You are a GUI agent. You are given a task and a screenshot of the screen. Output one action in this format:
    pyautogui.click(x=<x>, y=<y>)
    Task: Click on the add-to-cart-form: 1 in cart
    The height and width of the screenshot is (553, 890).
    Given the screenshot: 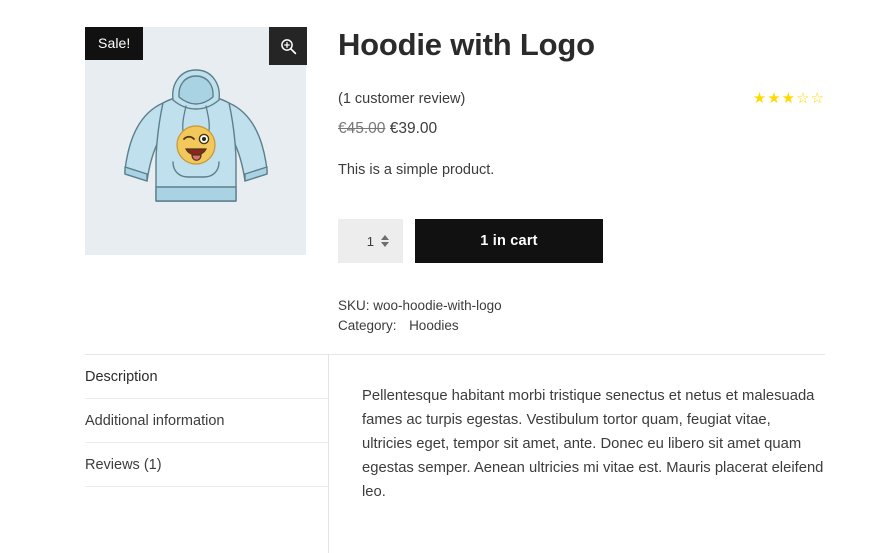 What is the action you would take?
    pyautogui.click(x=581, y=241)
    